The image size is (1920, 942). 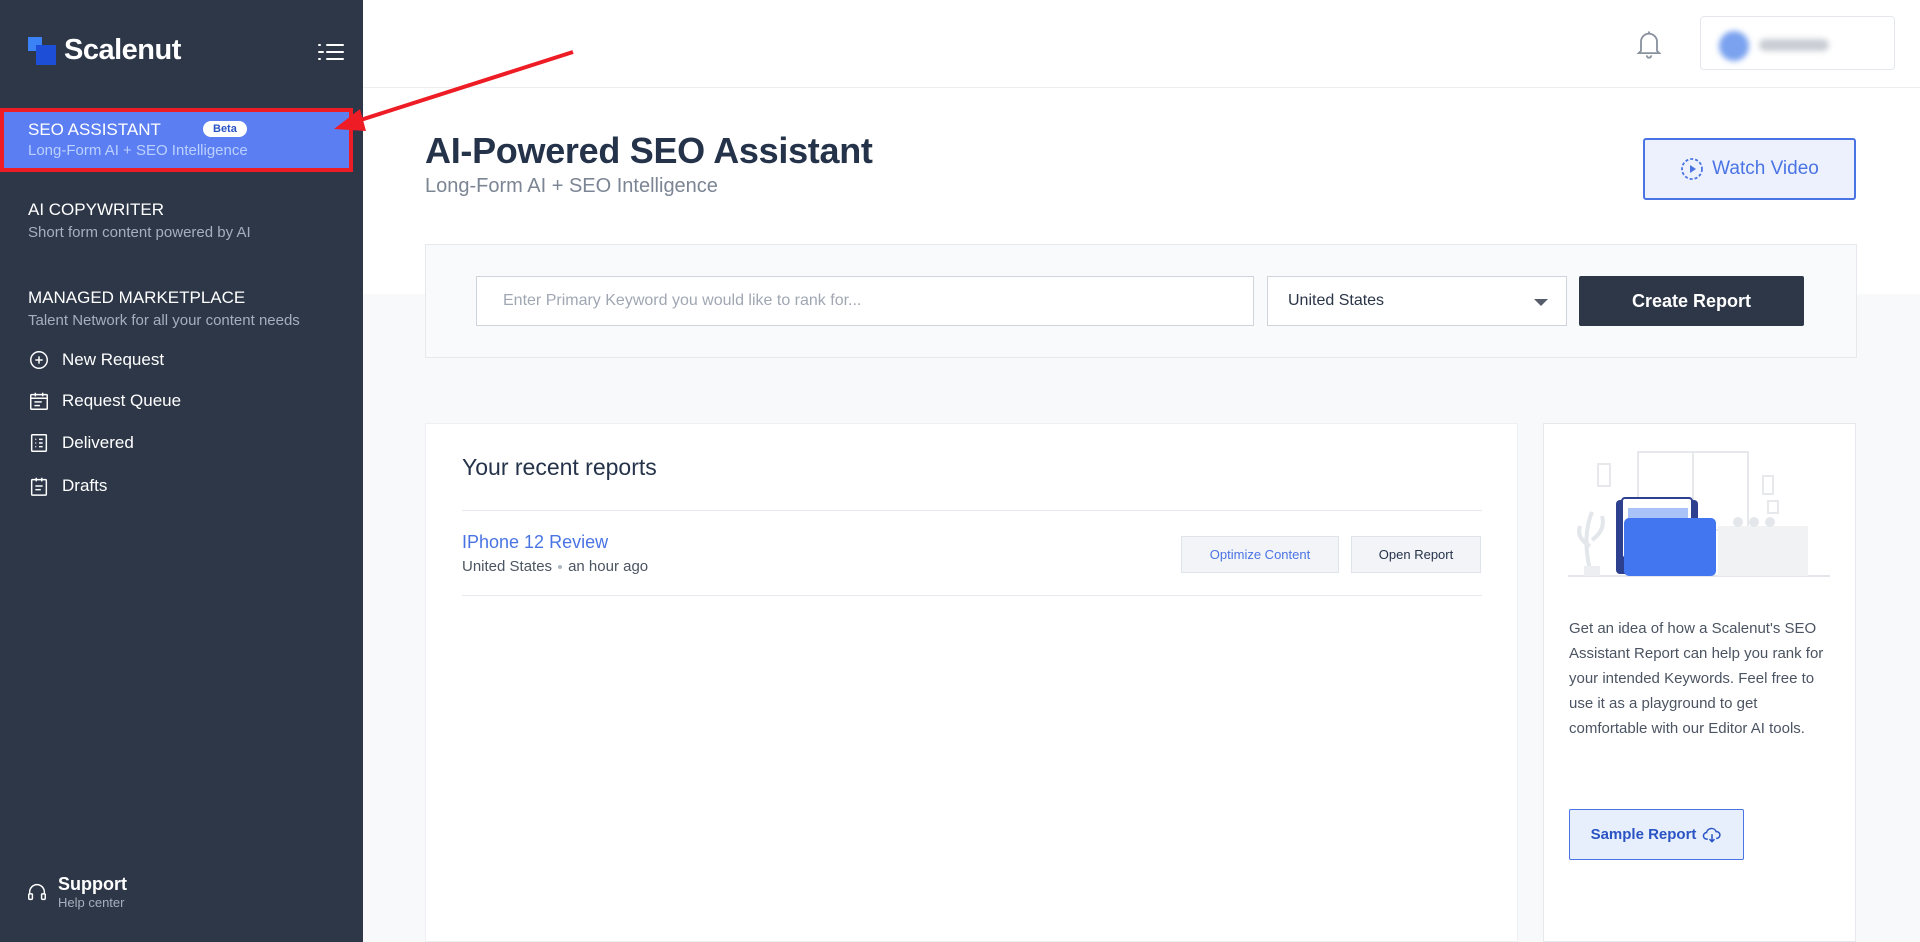 I want to click on collapse-menu-icon, so click(x=331, y=52).